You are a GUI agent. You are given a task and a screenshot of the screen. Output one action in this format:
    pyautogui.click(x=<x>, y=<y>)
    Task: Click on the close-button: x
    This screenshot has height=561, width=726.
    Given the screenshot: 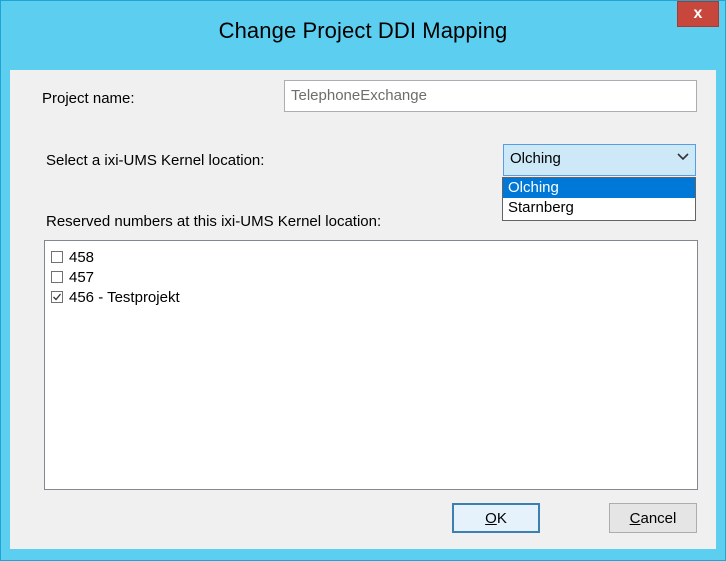 What is the action you would take?
    pyautogui.click(x=698, y=14)
    